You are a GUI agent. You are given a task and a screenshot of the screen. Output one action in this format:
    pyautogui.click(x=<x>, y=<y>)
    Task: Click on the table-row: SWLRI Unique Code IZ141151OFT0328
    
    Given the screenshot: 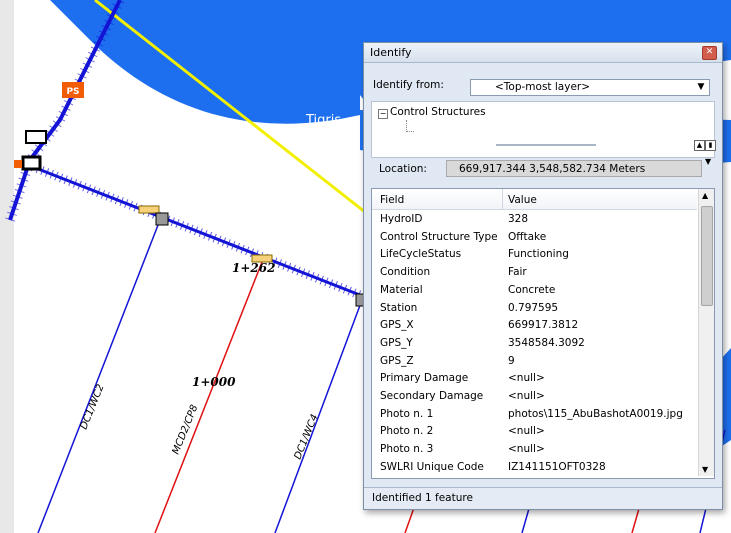 What is the action you would take?
    pyautogui.click(x=534, y=467)
    